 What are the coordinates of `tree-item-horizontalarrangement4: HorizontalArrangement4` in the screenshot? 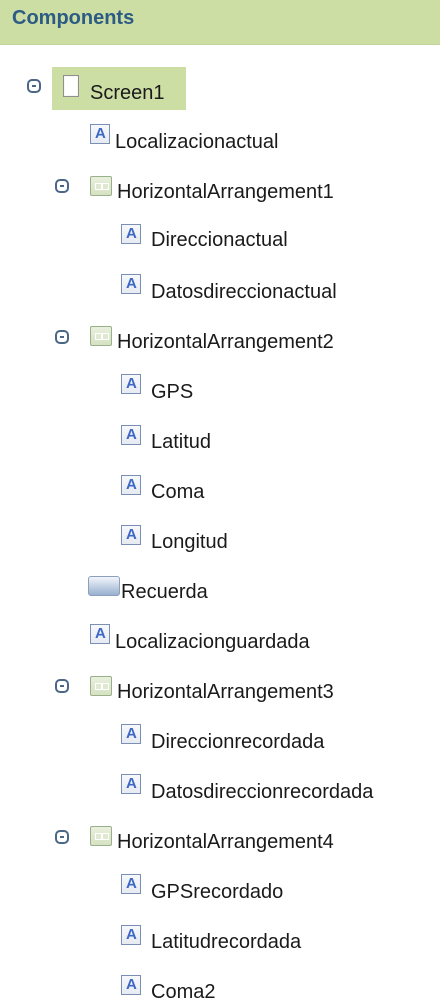 It's located at (225, 842).